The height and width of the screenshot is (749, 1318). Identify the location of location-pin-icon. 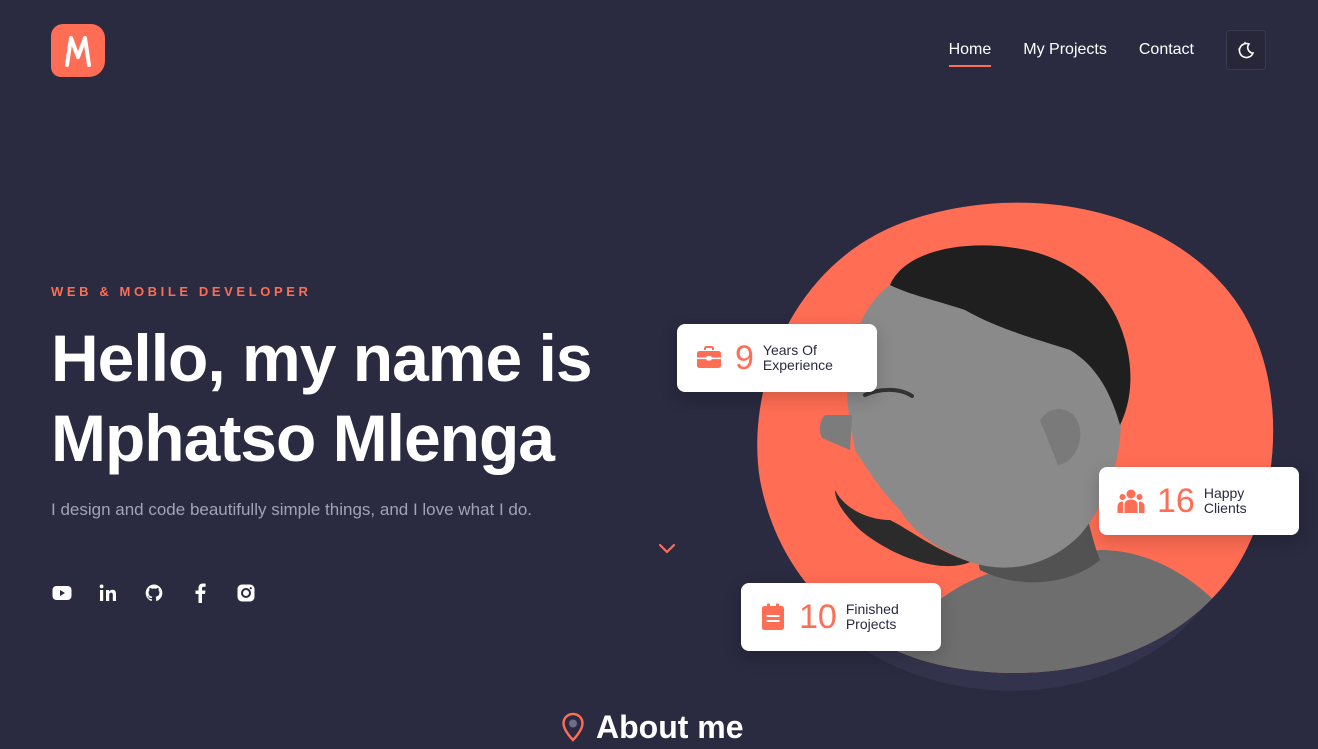
(573, 727).